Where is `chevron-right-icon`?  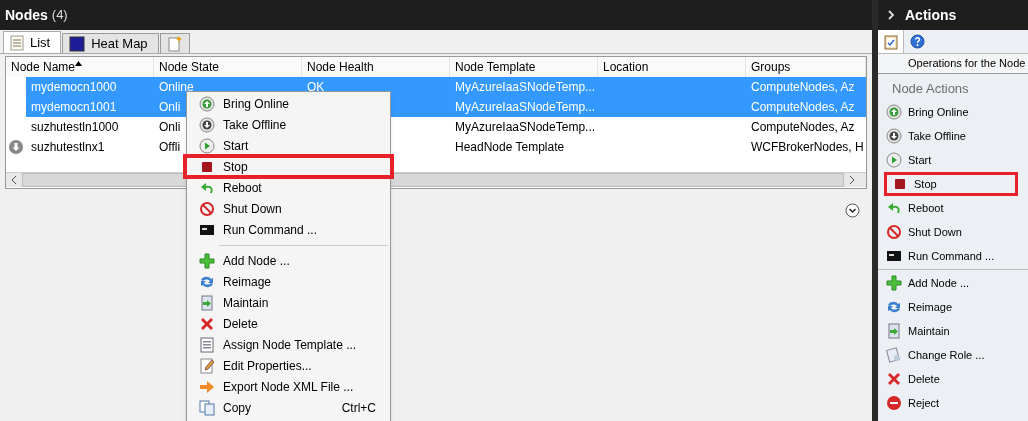
chevron-right-icon is located at coordinates (891, 15).